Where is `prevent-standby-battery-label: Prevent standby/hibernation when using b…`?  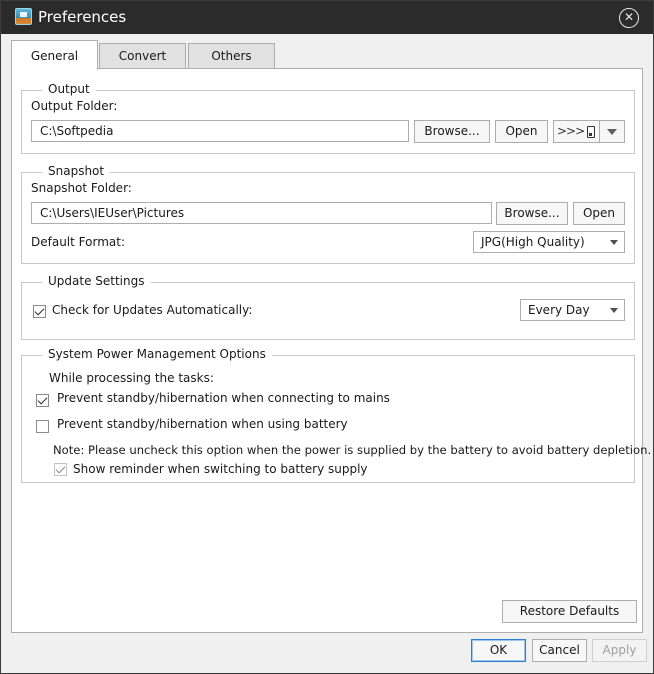
prevent-standby-battery-label: Prevent standby/hibernation when using b… is located at coordinates (202, 424).